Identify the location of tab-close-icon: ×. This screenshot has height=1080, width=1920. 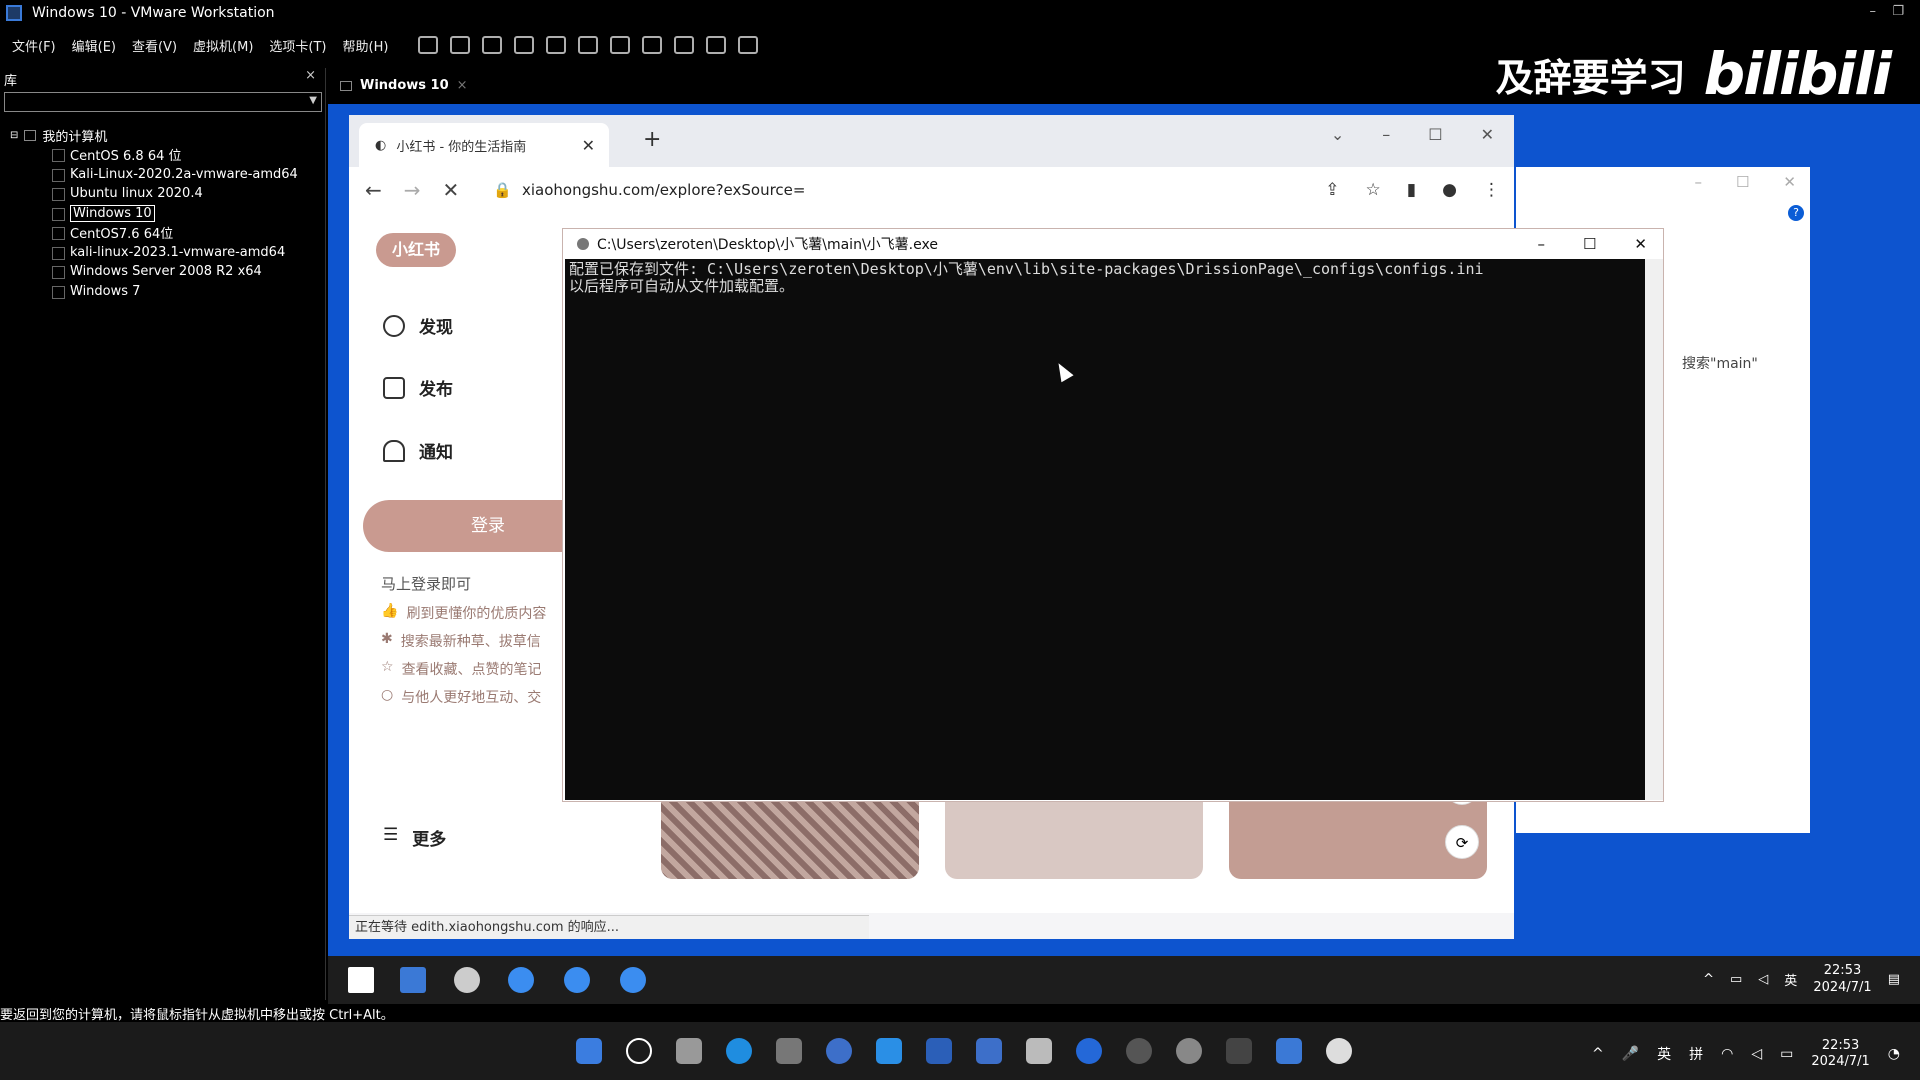
(462, 85).